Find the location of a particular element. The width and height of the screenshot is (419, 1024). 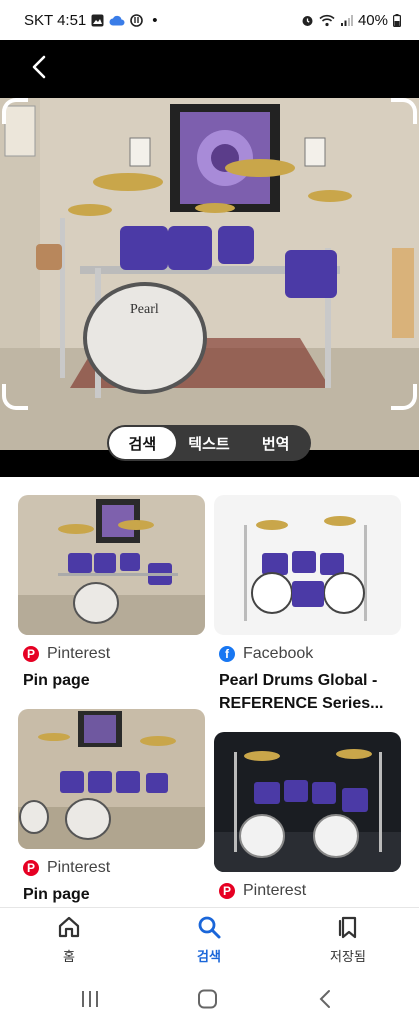

gallery-icon is located at coordinates (97, 20).